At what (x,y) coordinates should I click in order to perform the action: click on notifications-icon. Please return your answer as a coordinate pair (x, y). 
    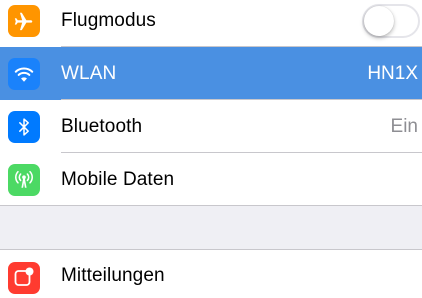
    Looking at the image, I should click on (24, 277).